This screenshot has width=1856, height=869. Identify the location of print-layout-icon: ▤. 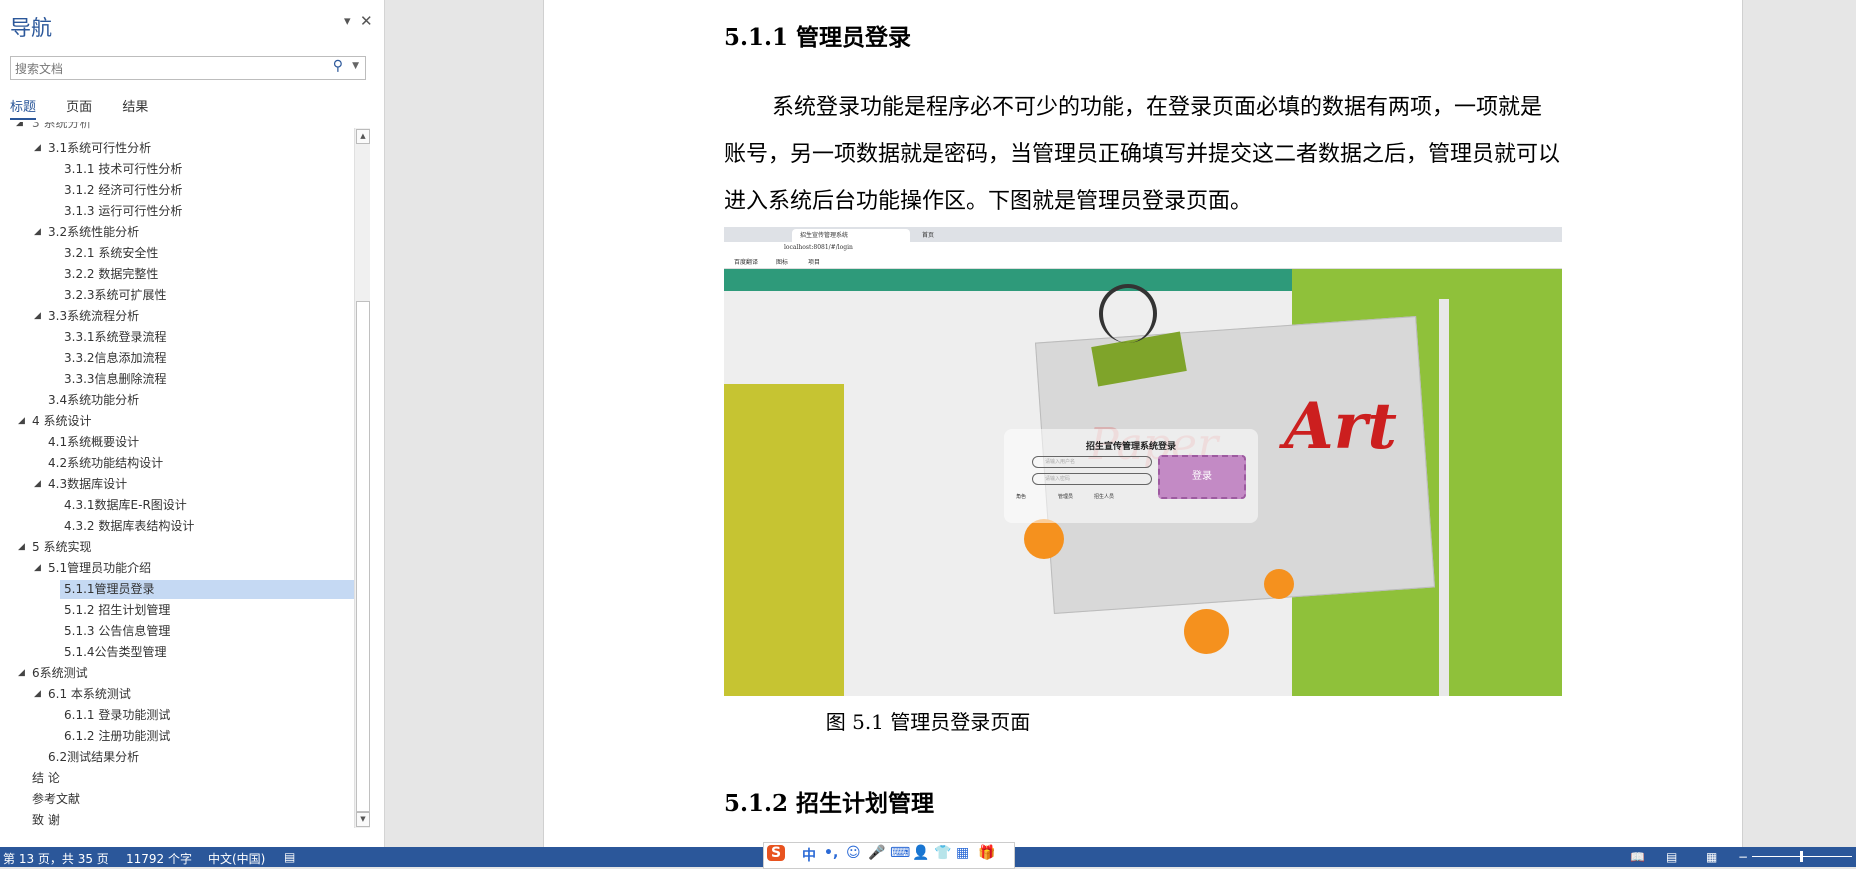
(1671, 857).